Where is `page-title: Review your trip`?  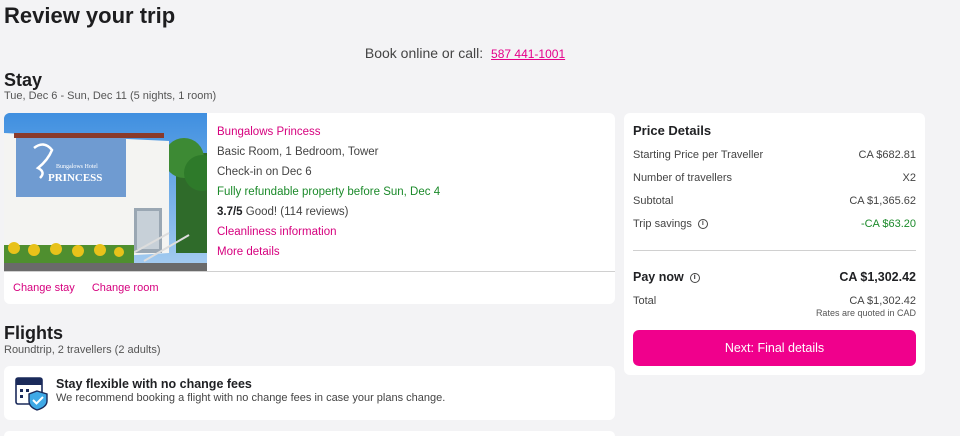 page-title: Review your trip is located at coordinates (90, 15).